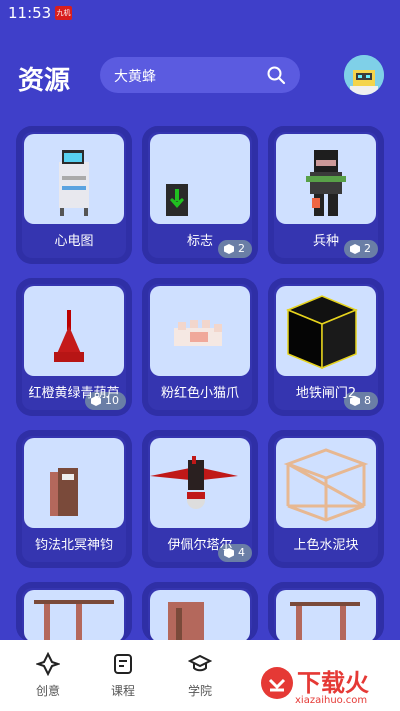 This screenshot has width=400, height=711. What do you see at coordinates (326, 393) in the screenshot?
I see `resource-label: 地铁闸门2` at bounding box center [326, 393].